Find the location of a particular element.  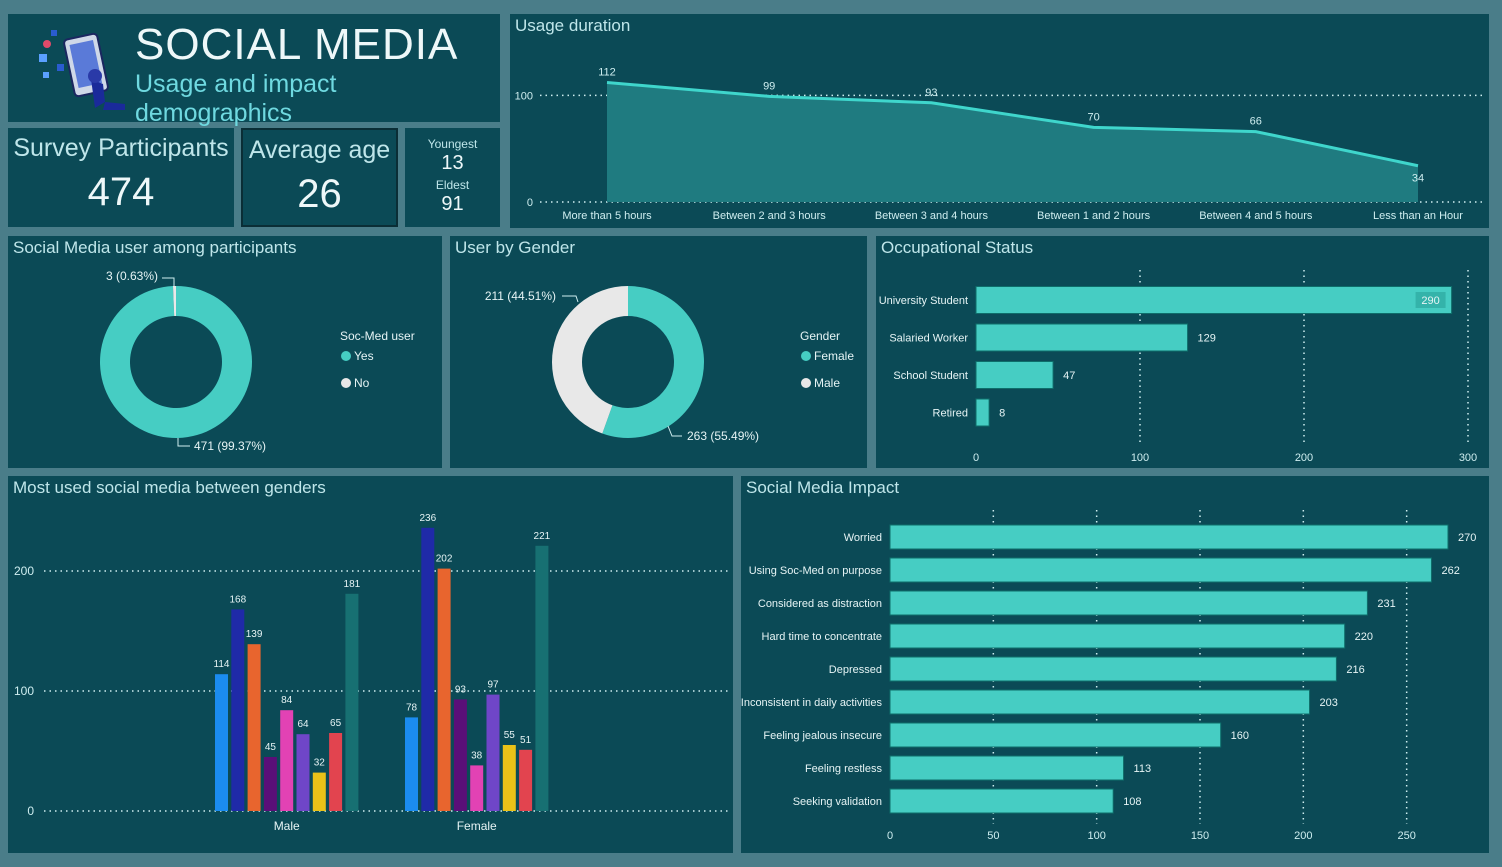

participants-card: Survey Participants 474 is located at coordinates (121, 177).